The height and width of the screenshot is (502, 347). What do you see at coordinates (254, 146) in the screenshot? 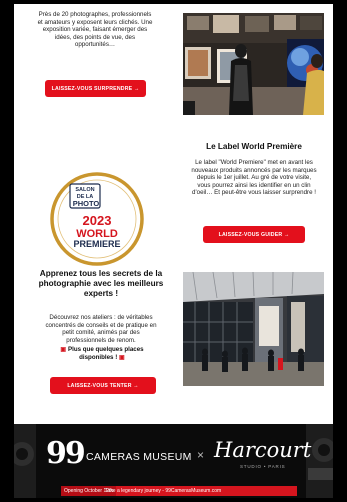
I see `label-title: Le Label World Première` at bounding box center [254, 146].